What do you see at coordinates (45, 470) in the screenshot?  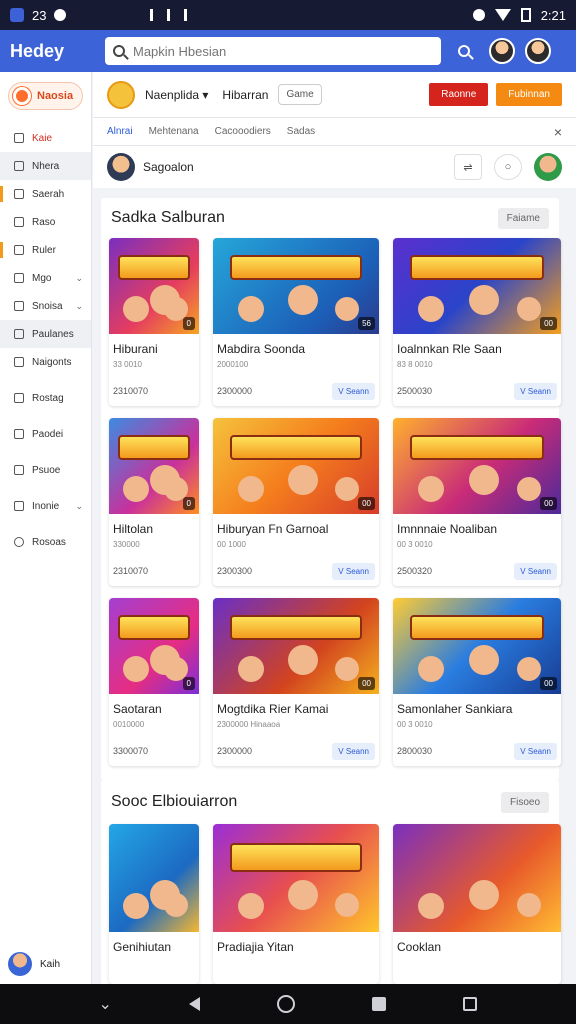 I see `sidebar-item-pause: Psuoe` at bounding box center [45, 470].